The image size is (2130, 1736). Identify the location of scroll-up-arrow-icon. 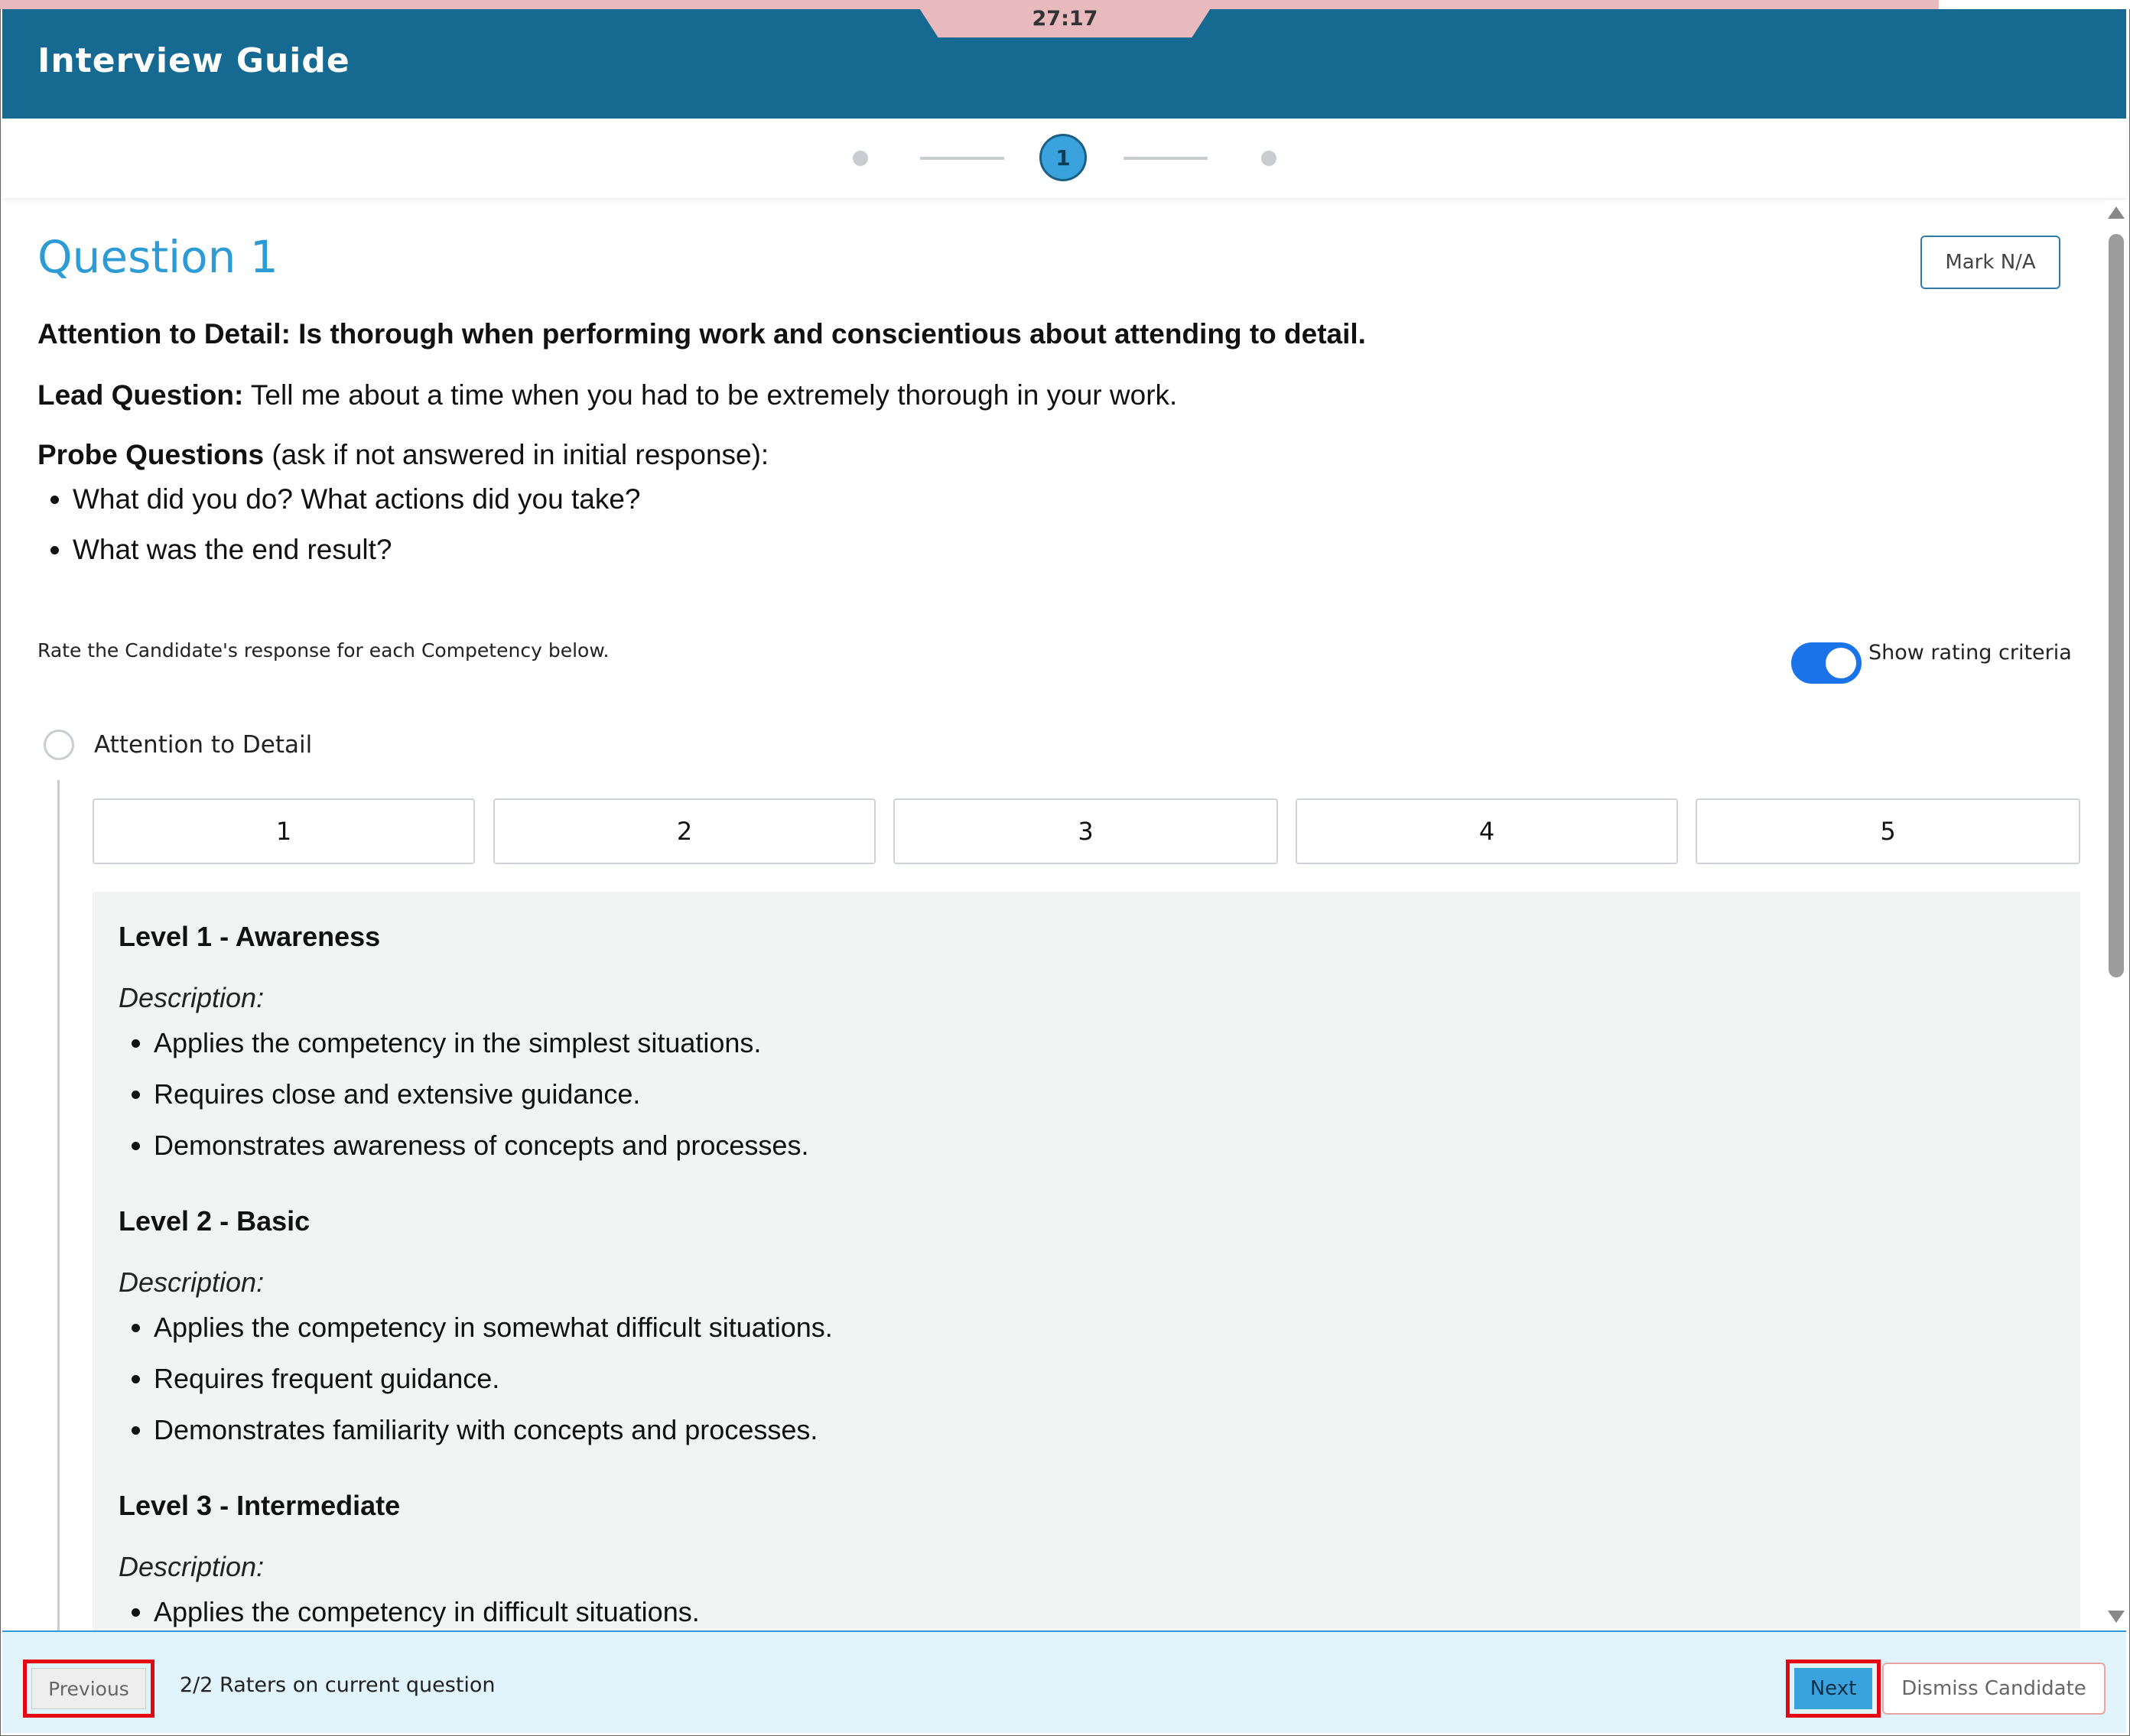
(2117, 212).